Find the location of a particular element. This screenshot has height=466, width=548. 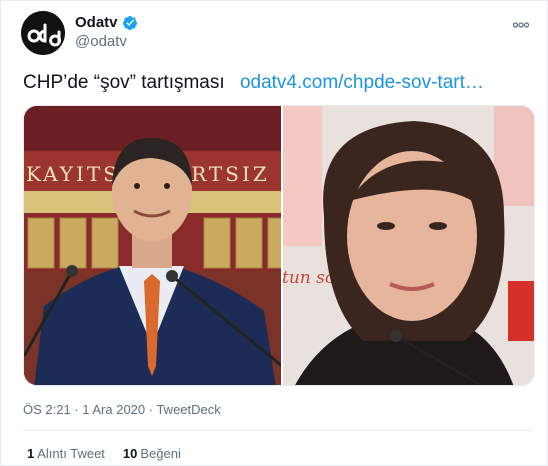

avatar is located at coordinates (43, 33).